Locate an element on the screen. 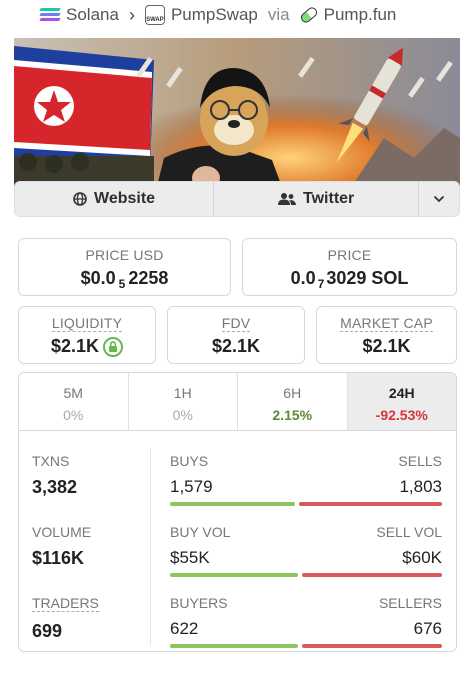  website-button: Website is located at coordinates (115, 199).